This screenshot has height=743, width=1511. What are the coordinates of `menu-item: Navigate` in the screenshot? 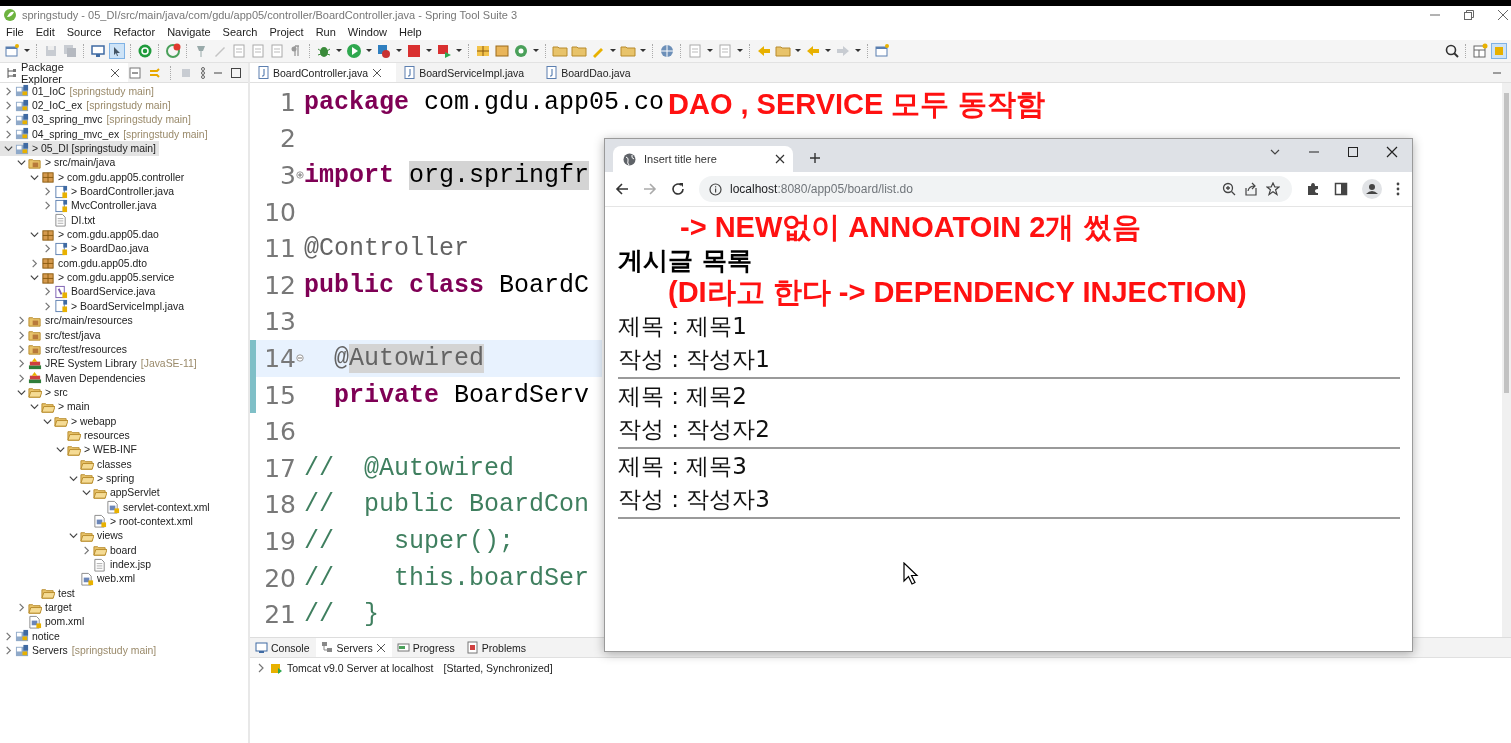 It's located at (189, 32).